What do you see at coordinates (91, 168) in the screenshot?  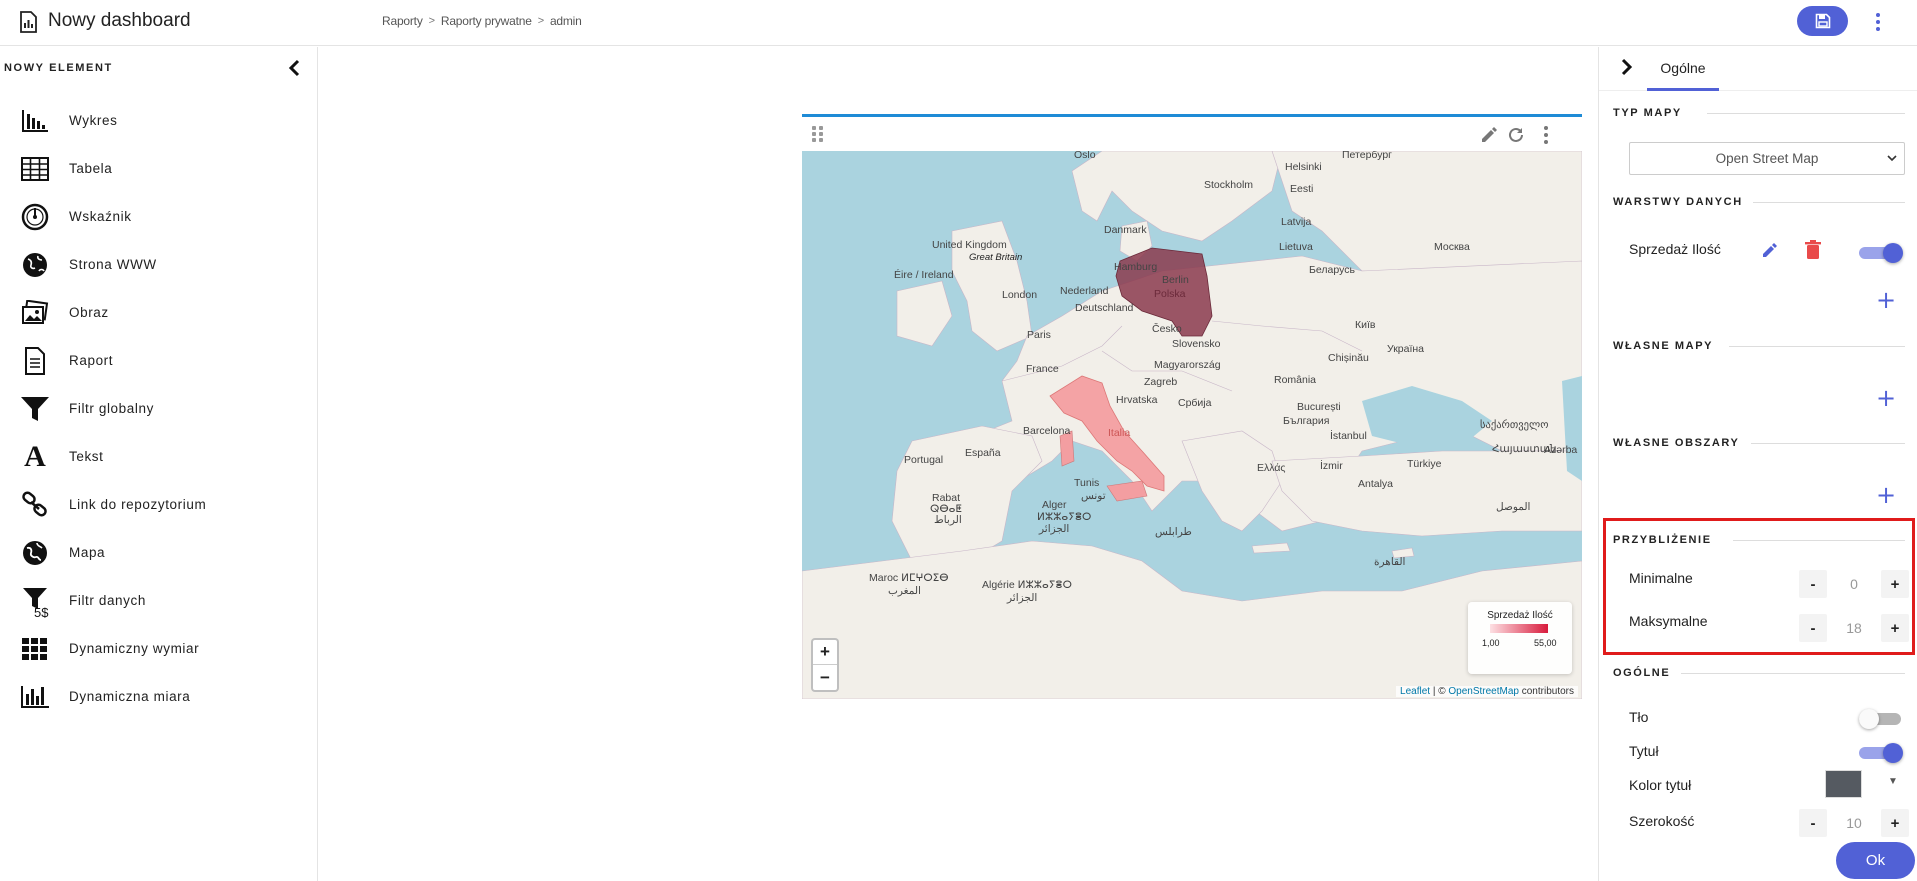 I see `element-label: Tabela` at bounding box center [91, 168].